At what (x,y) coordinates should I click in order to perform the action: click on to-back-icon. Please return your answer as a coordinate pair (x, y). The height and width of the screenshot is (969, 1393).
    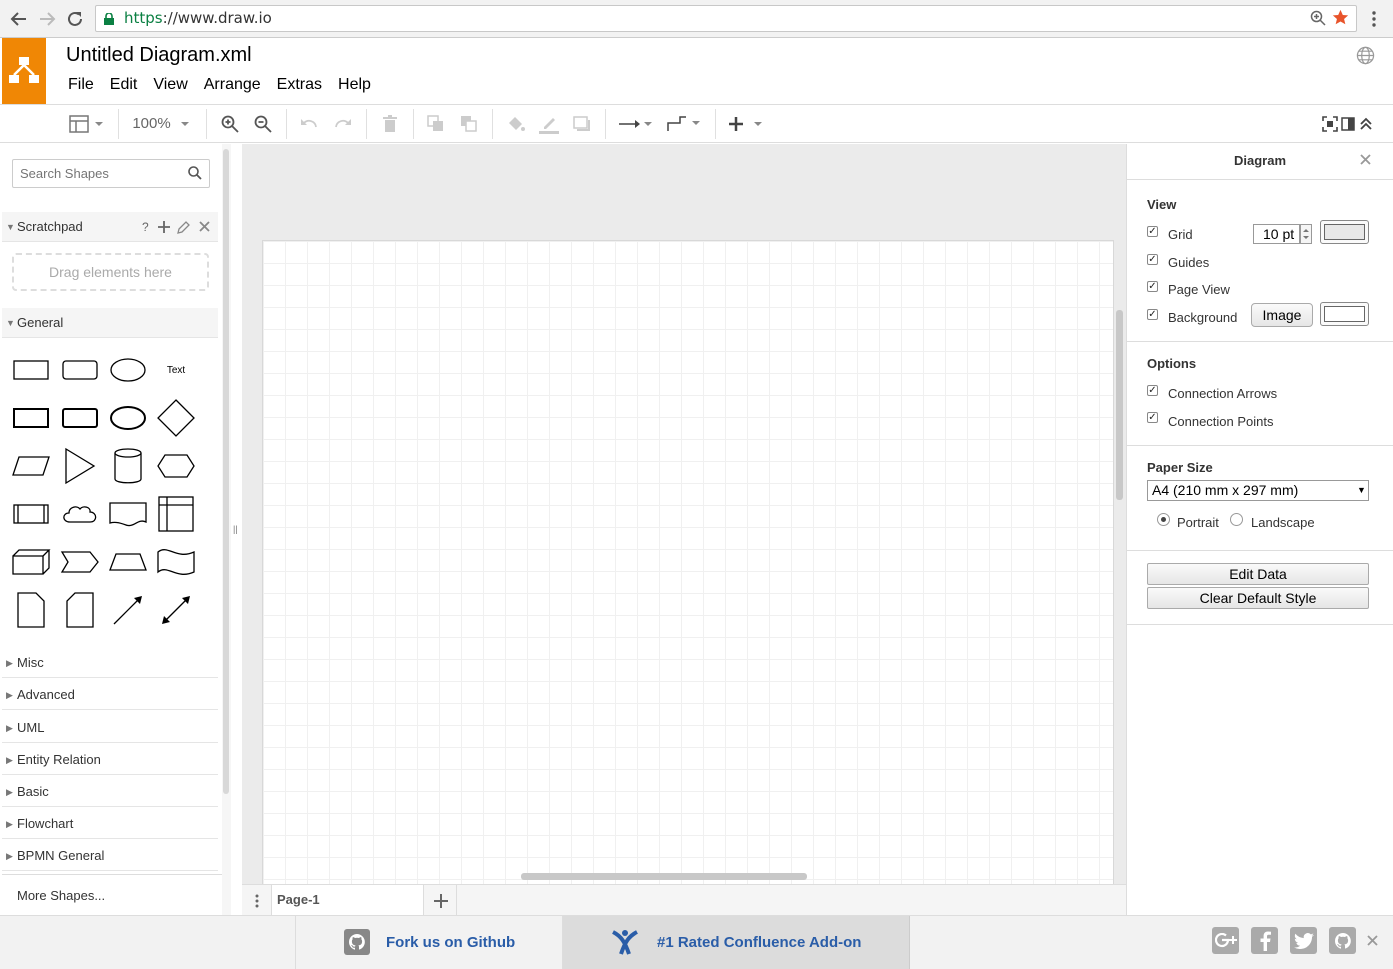
    Looking at the image, I should click on (469, 123).